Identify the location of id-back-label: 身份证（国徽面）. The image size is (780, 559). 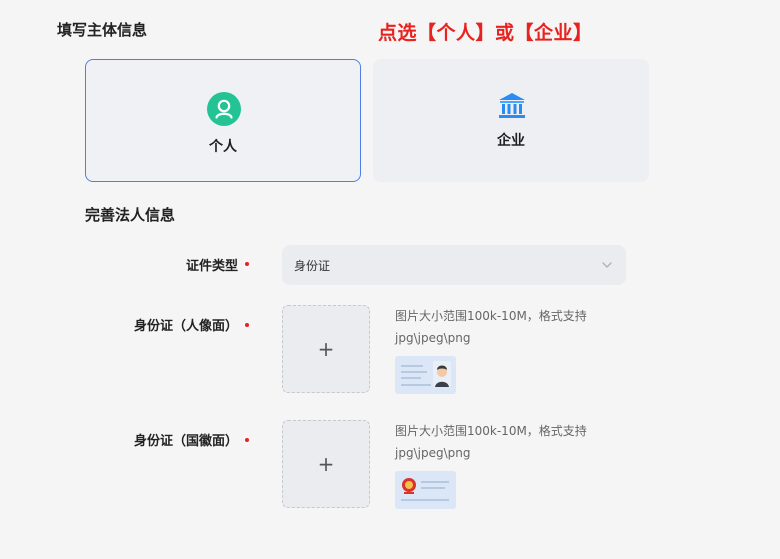
(185, 441).